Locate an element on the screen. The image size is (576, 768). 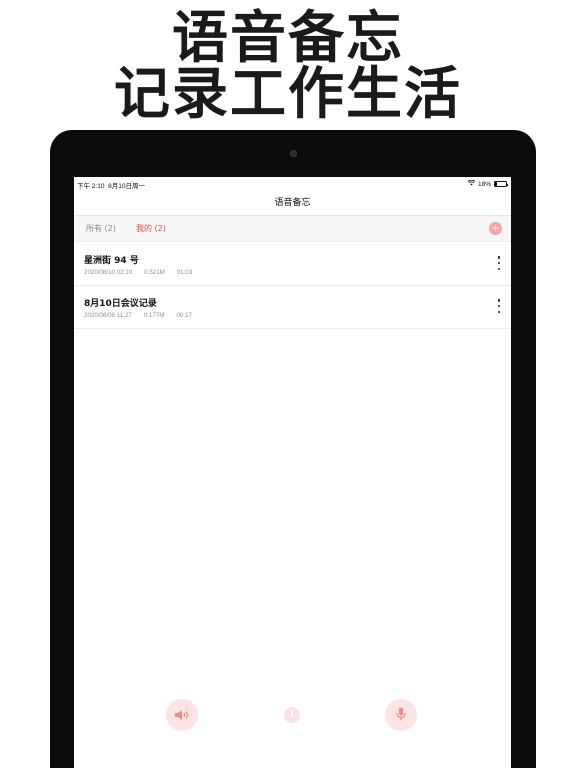
info-icon: i is located at coordinates (292, 715).